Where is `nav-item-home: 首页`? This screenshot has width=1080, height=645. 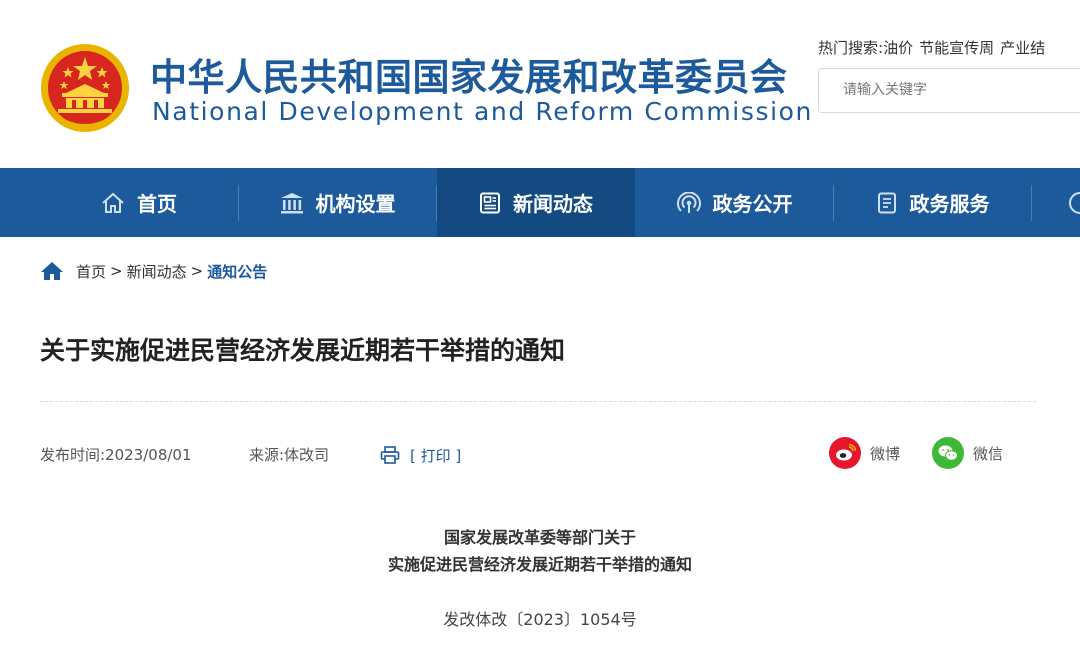 nav-item-home: 首页 is located at coordinates (139, 202).